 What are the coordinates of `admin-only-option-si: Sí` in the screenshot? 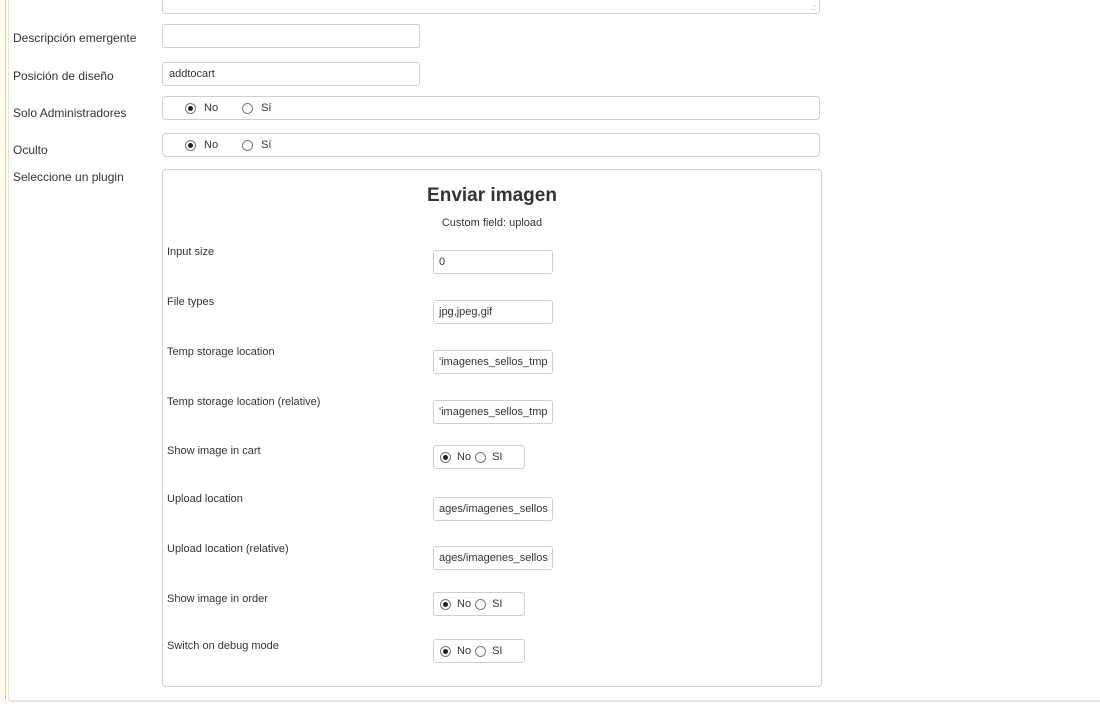 It's located at (256, 108).